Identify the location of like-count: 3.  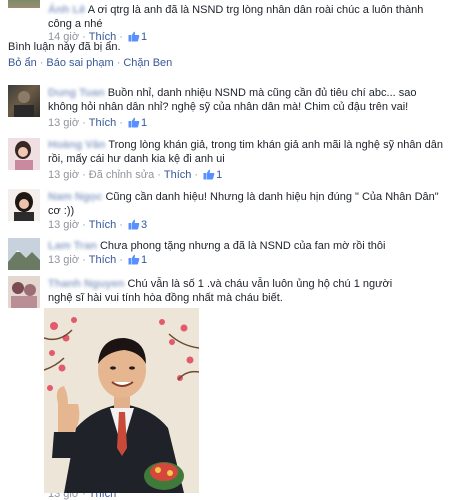
(144, 225).